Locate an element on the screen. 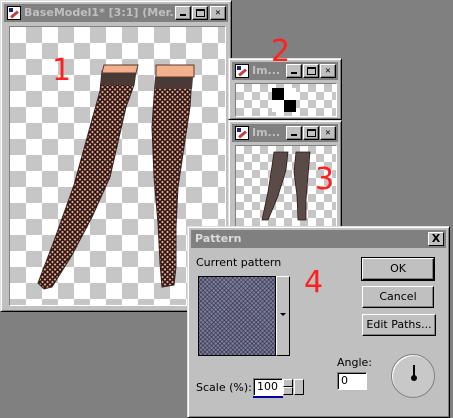  close-icon: X is located at coordinates (436, 238).